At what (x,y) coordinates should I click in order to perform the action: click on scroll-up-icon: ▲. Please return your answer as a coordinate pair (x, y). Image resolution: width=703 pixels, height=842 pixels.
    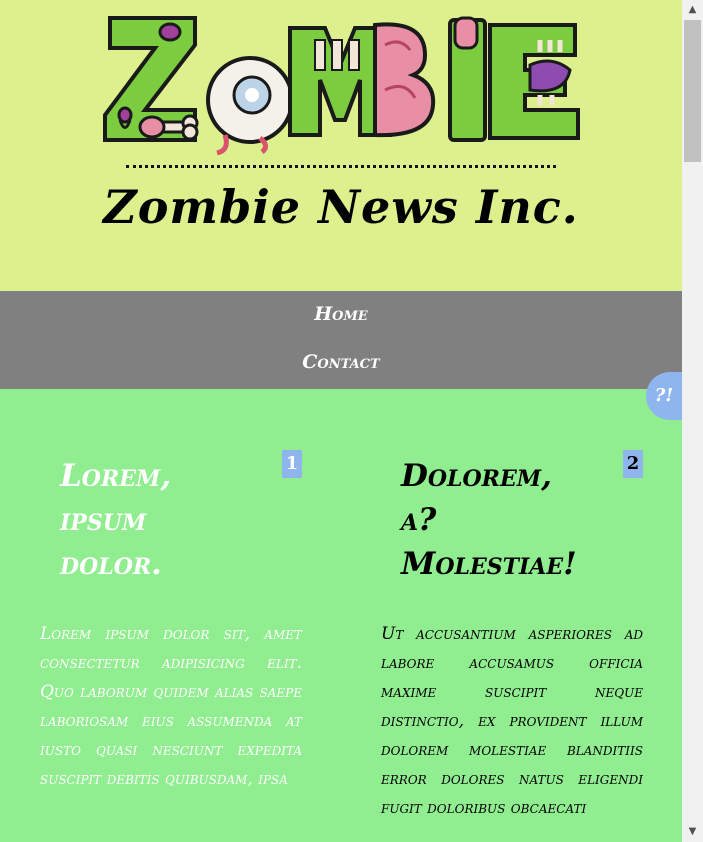
    Looking at the image, I should click on (692, 10).